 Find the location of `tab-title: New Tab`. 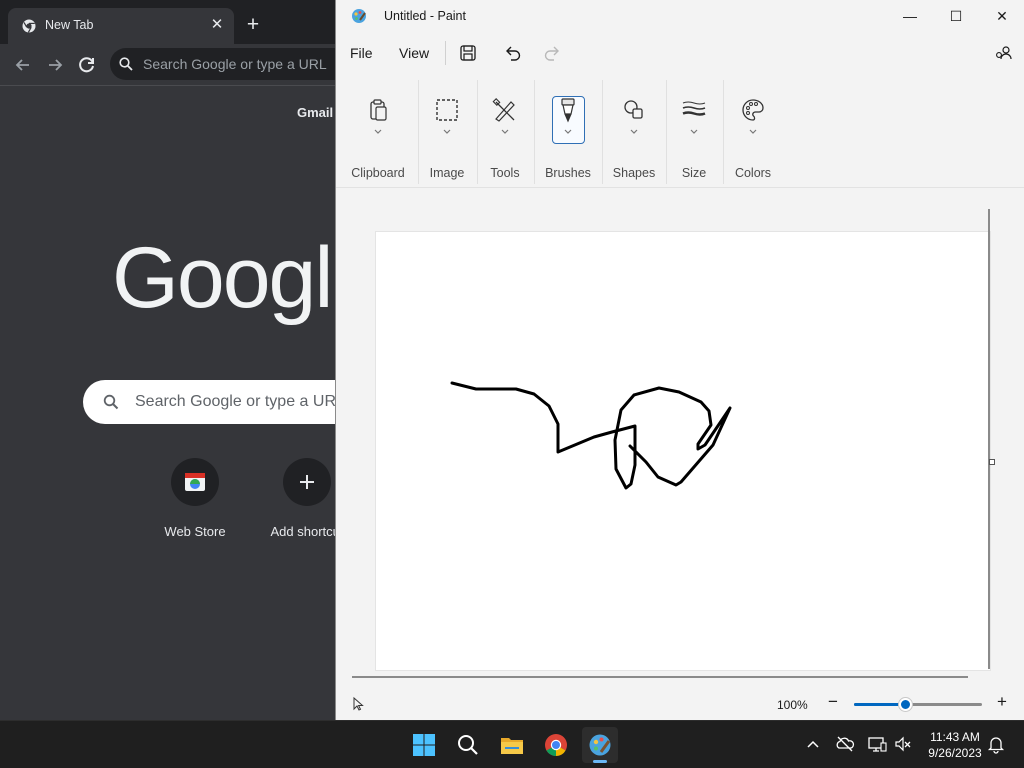

tab-title: New Tab is located at coordinates (69, 25).